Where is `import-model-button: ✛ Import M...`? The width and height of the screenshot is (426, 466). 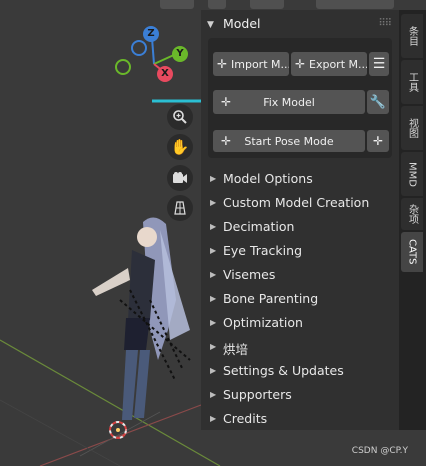 import-model-button: ✛ Import M... is located at coordinates (251, 64).